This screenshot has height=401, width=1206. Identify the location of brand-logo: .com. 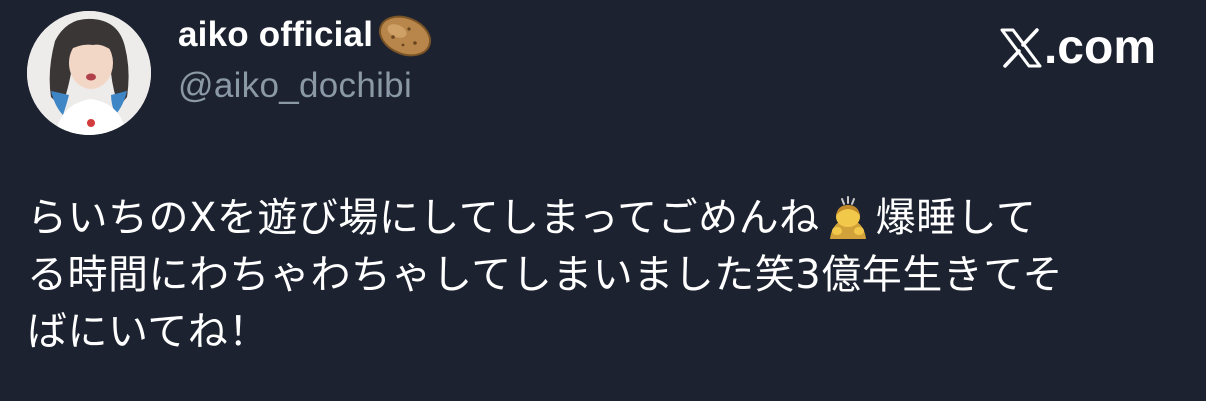
(1078, 47).